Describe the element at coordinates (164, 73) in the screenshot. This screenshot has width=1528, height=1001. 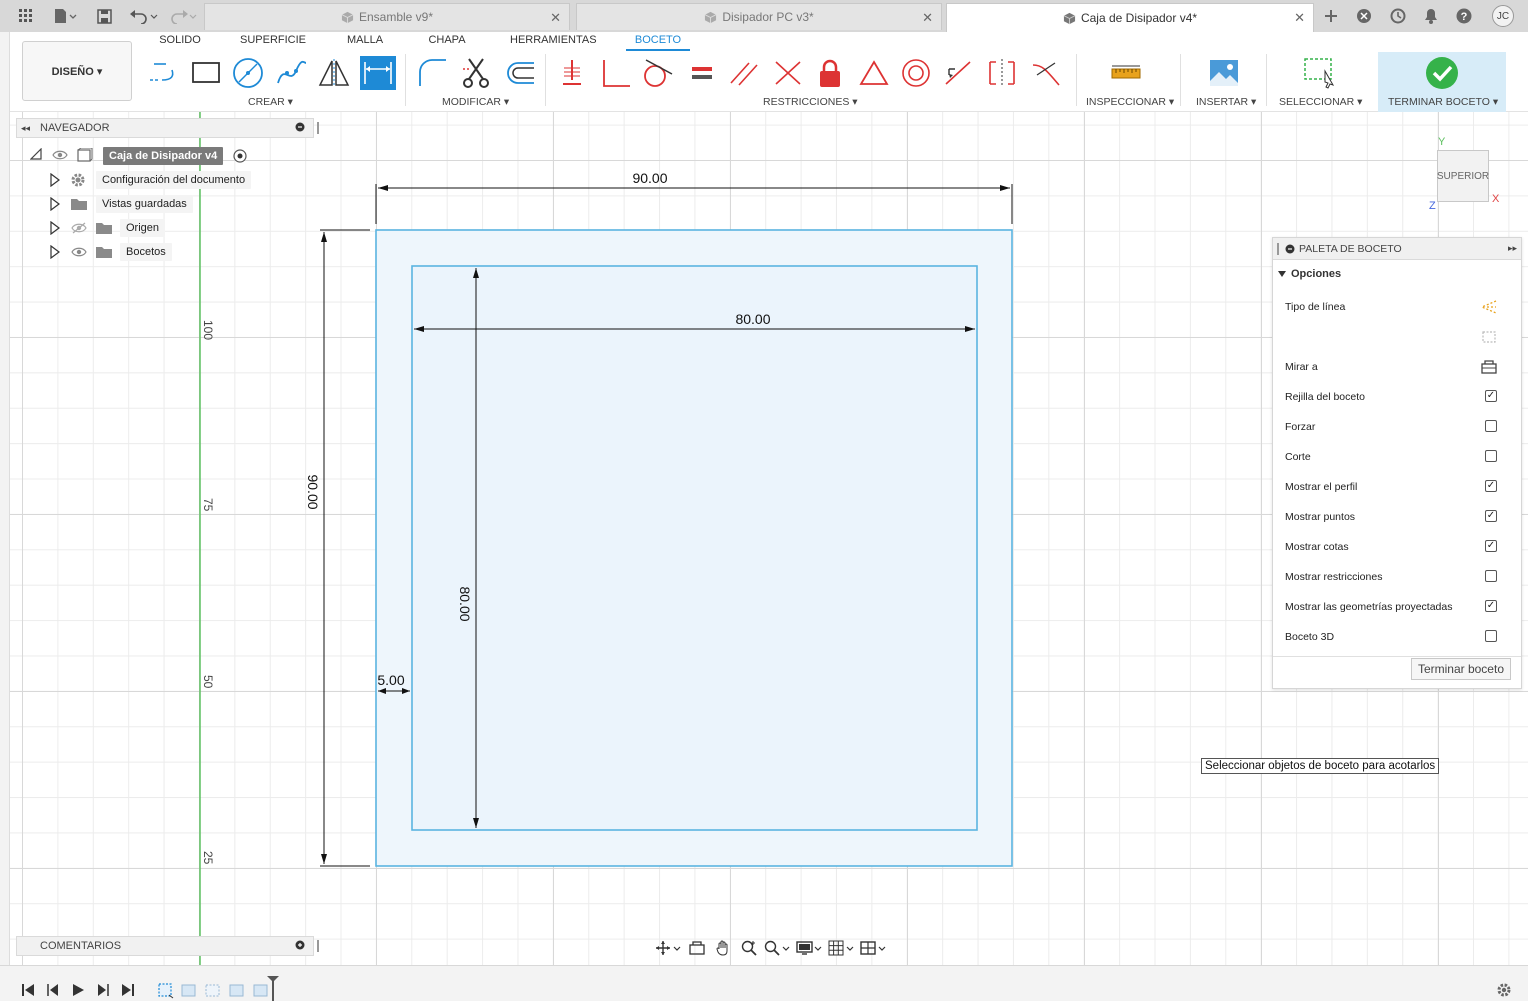
I see `line-tool` at that location.